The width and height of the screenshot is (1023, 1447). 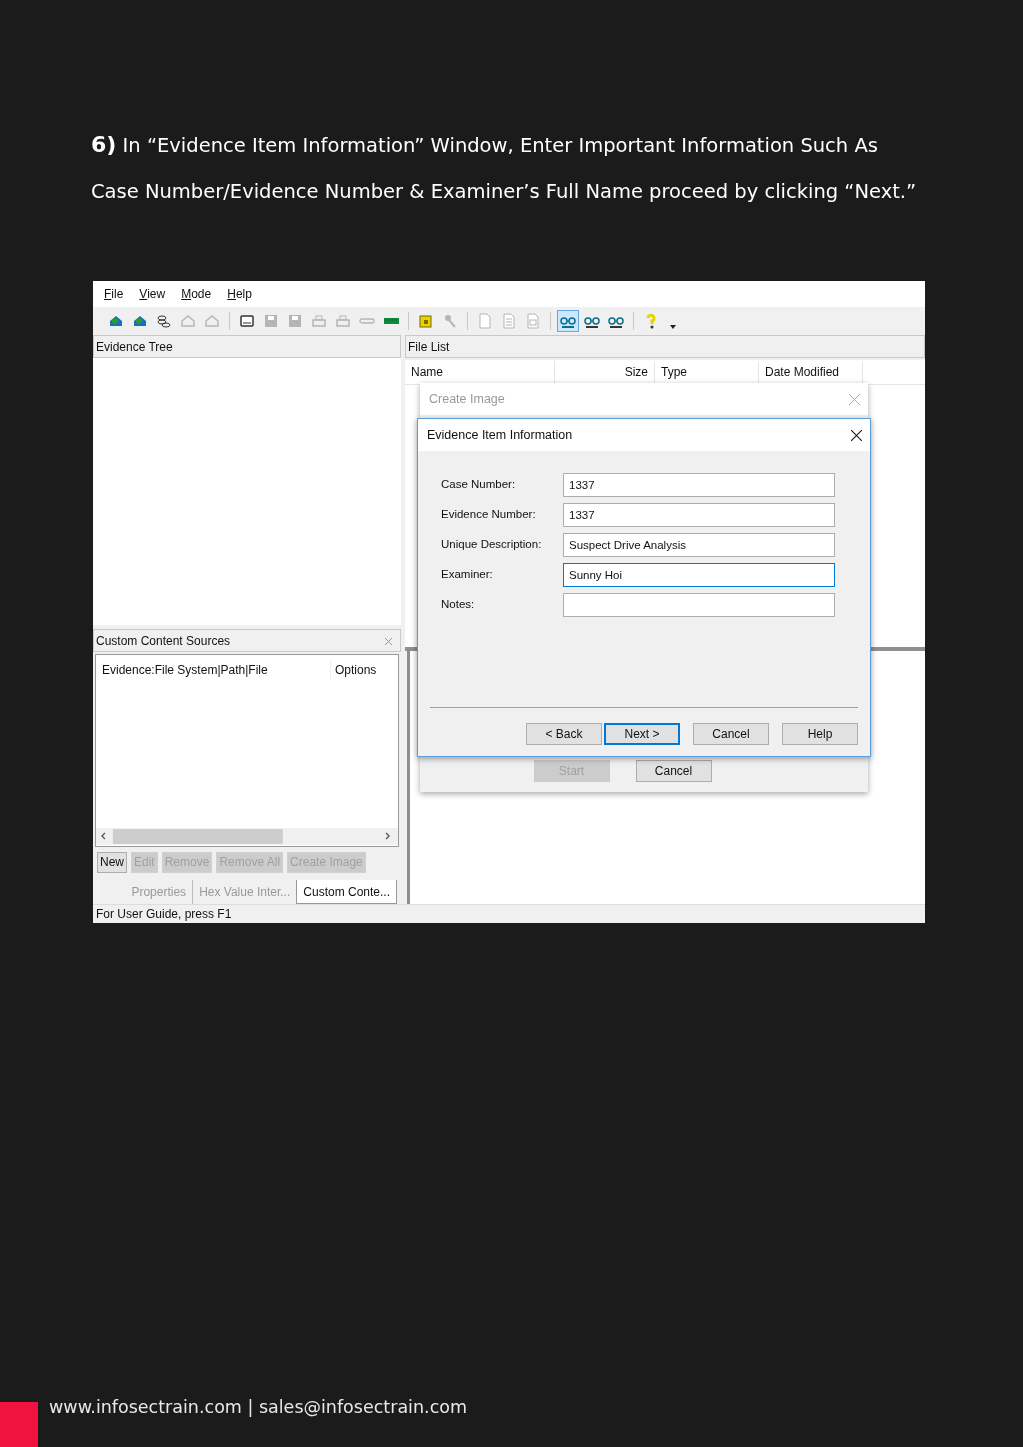 What do you see at coordinates (185, 670) in the screenshot?
I see `column-header: Evidence:File System|Path|File` at bounding box center [185, 670].